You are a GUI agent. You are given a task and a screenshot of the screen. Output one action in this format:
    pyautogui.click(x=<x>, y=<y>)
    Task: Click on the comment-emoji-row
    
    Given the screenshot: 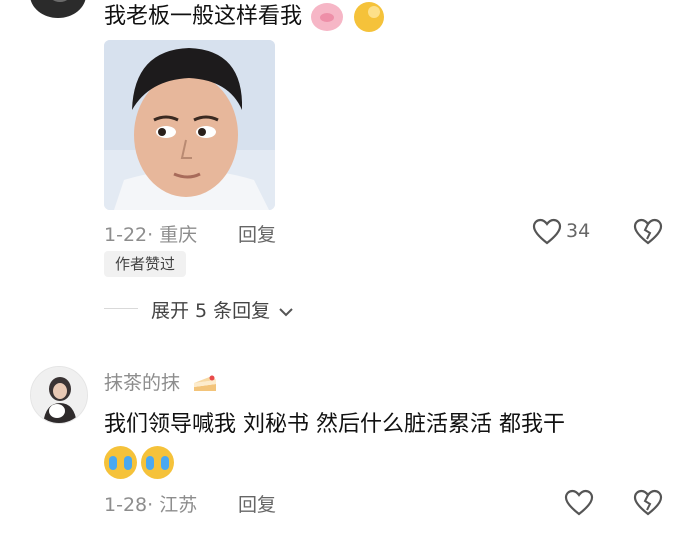 What is the action you would take?
    pyautogui.click(x=141, y=464)
    